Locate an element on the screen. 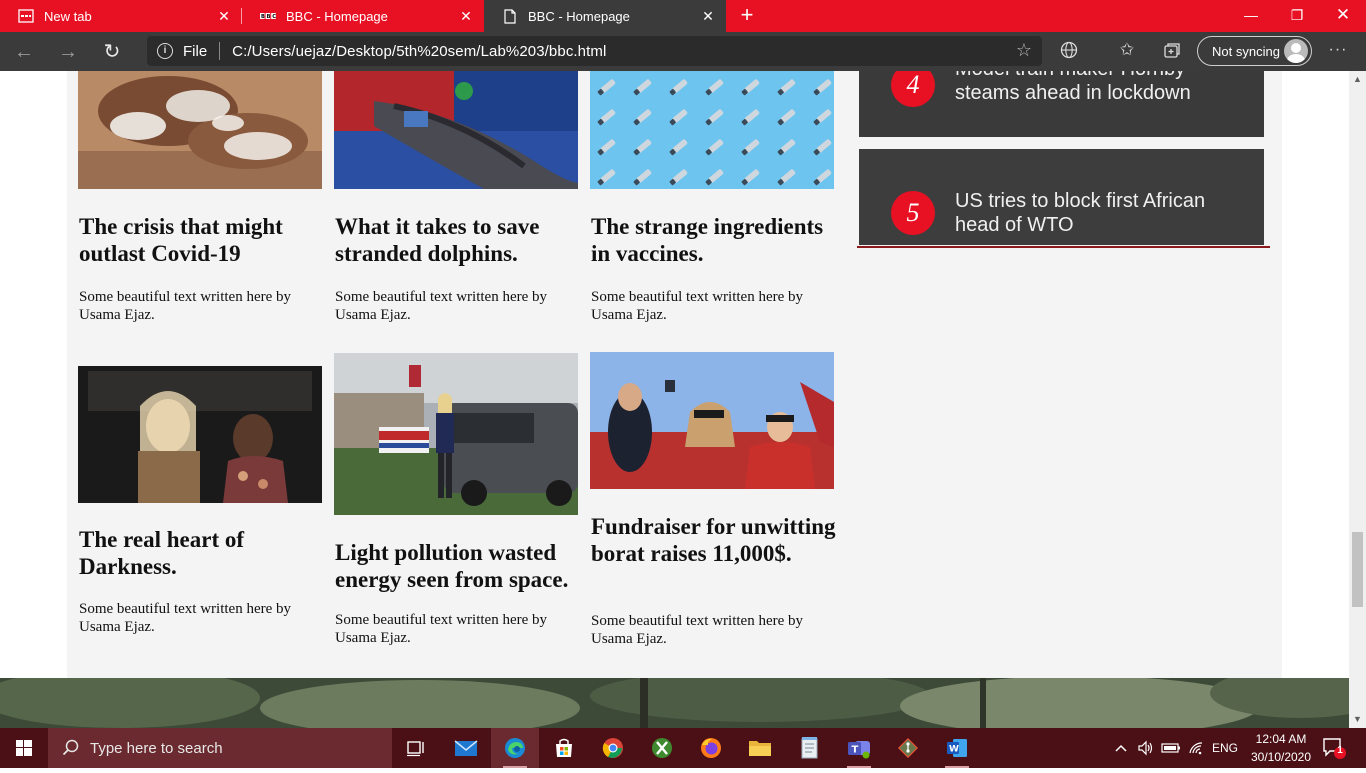  search-placeholder: Type here to search is located at coordinates (156, 748).